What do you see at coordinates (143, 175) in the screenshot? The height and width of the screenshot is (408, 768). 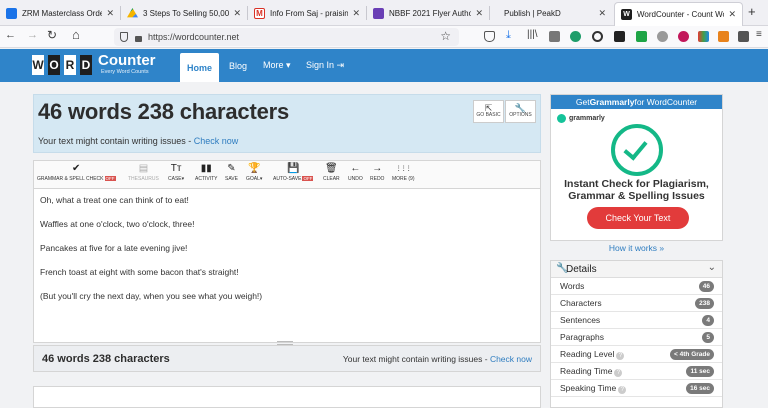 I see `thesaurus-button: ▤ THESAURUS` at bounding box center [143, 175].